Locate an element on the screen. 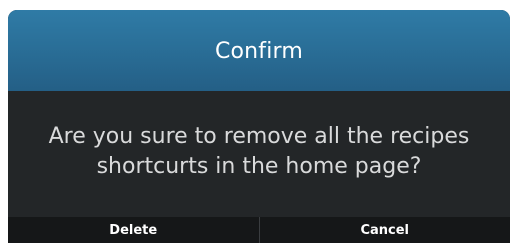 The width and height of the screenshot is (518, 243). dialog-title: Confirm is located at coordinates (259, 51).